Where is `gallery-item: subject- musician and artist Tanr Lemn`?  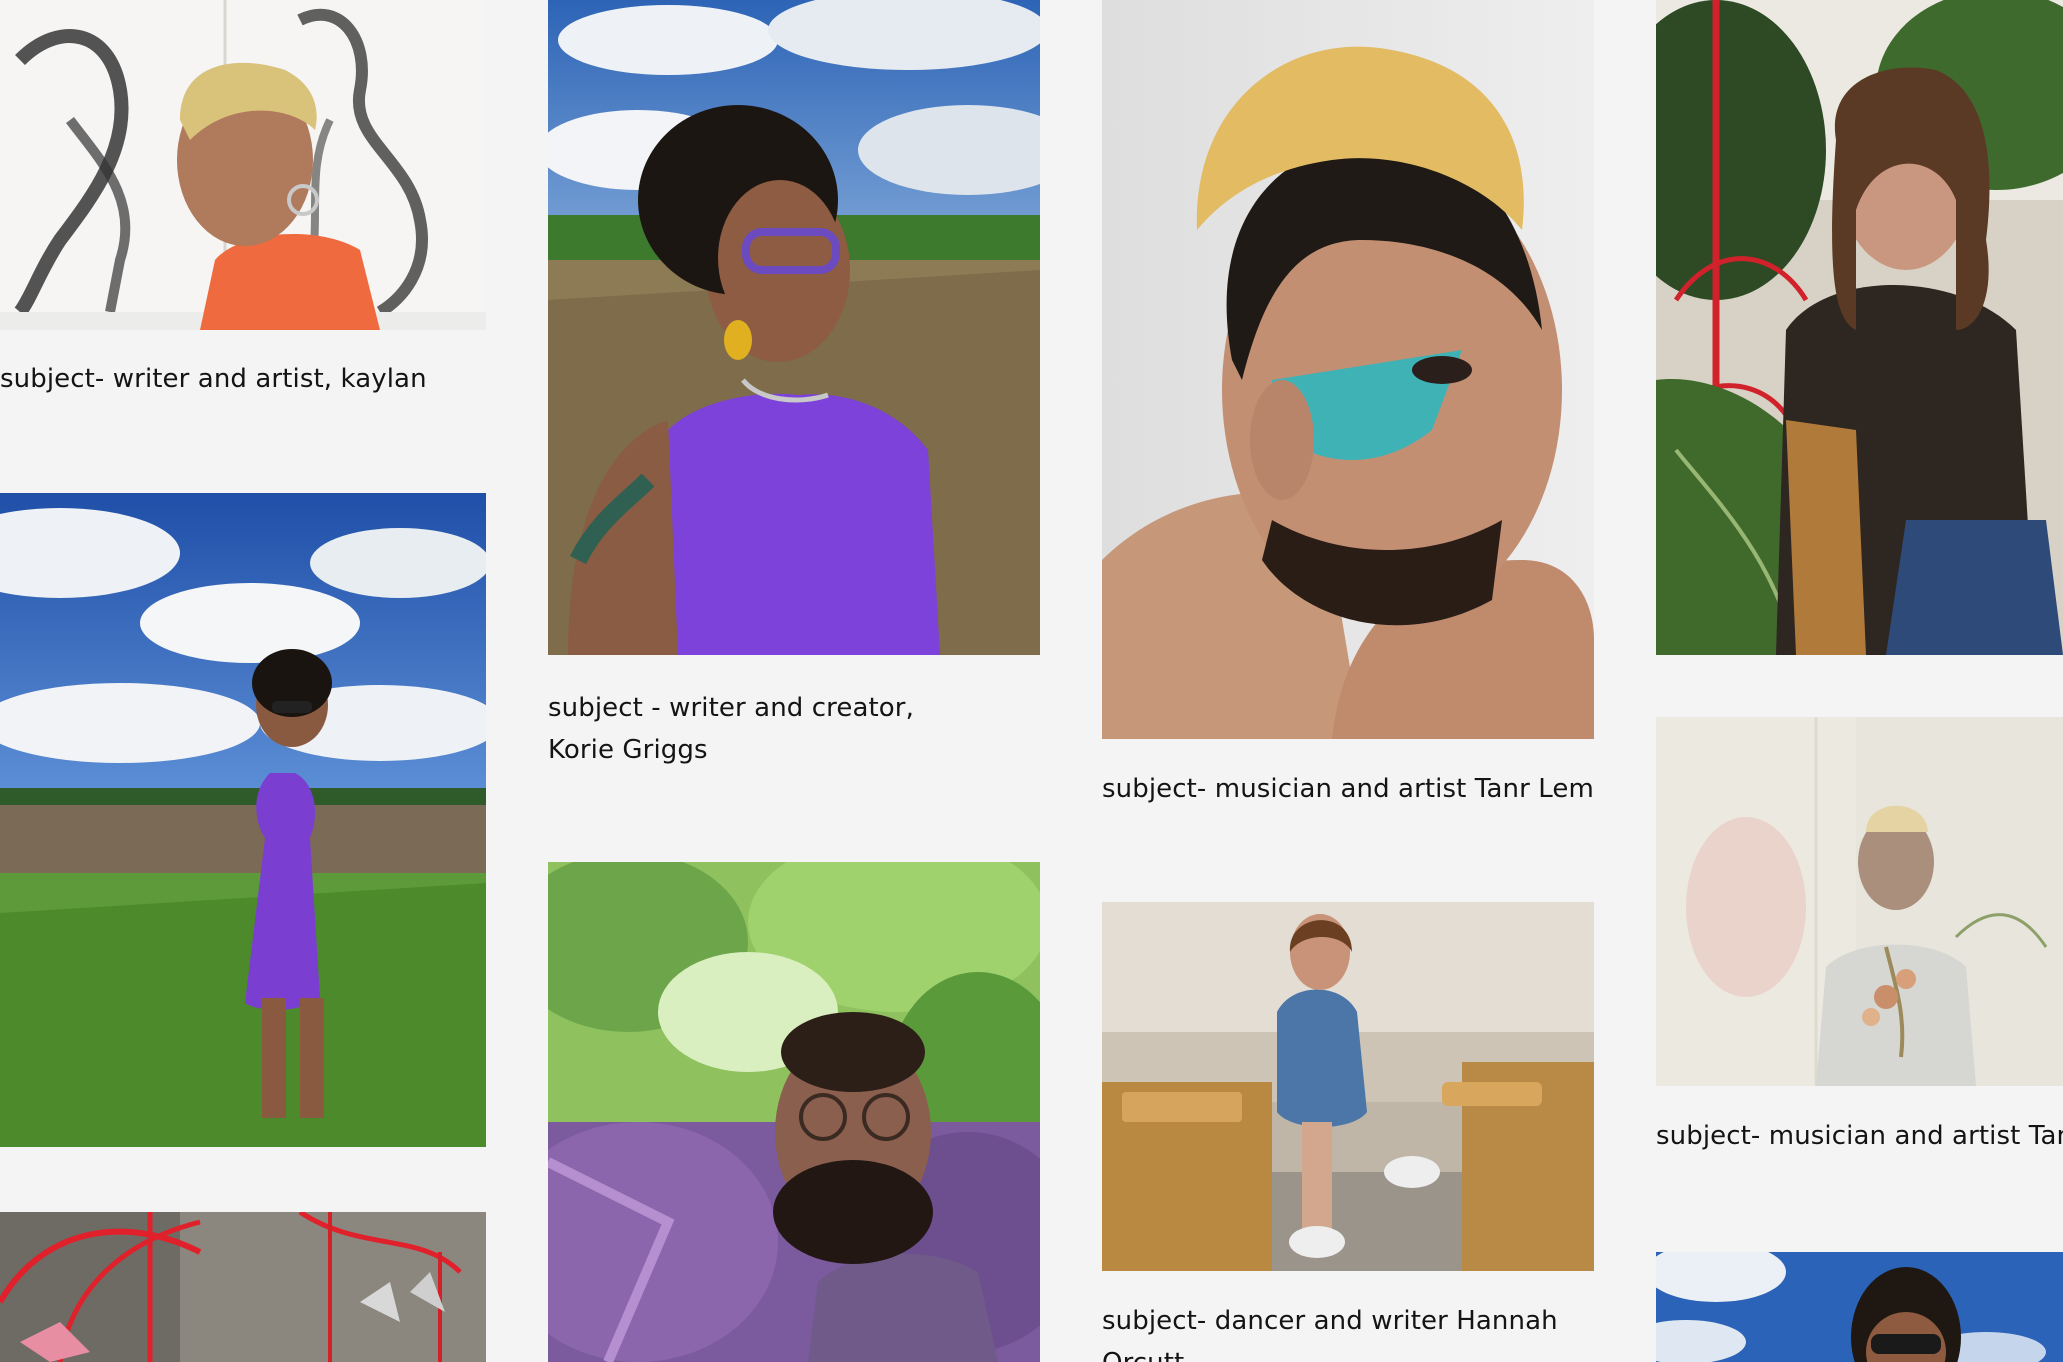
gallery-item: subject- musician and artist Tanr Lemn is located at coordinates (1348, 410).